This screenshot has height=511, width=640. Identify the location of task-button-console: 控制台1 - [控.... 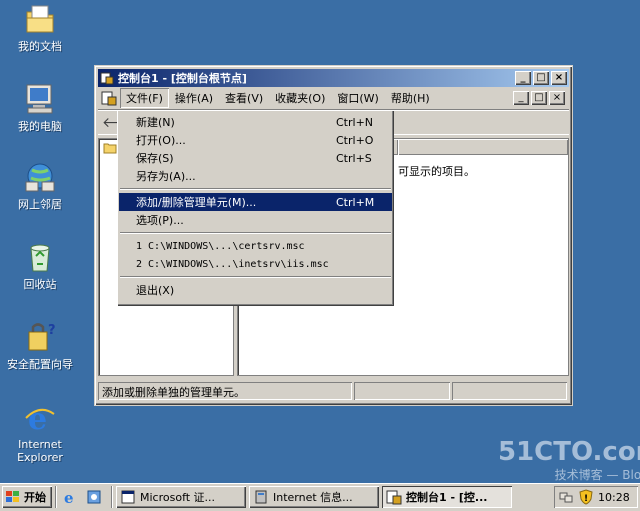
(447, 497).